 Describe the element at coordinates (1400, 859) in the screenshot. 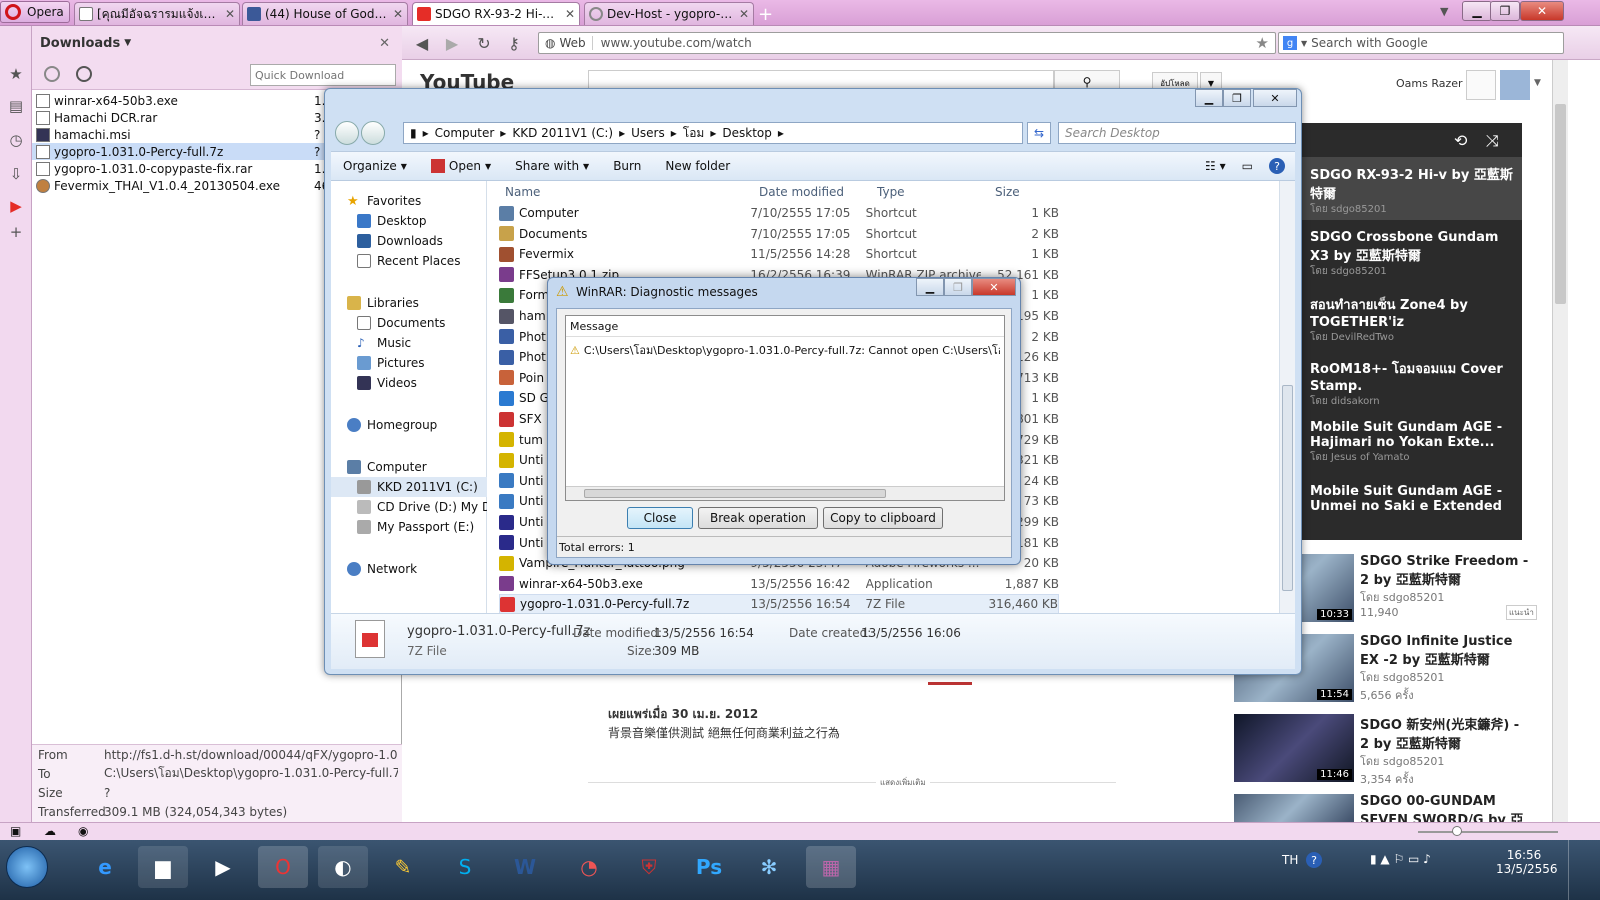

I see `tray-icons: ▮ ▲ ⚐ ▭ ♪` at that location.